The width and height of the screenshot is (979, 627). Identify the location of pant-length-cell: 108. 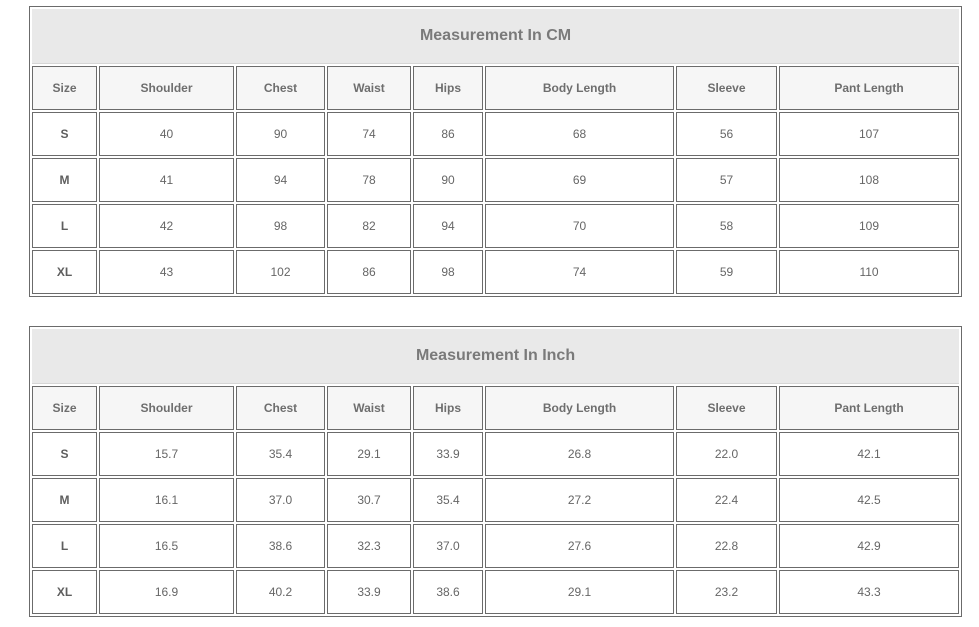
(869, 180).